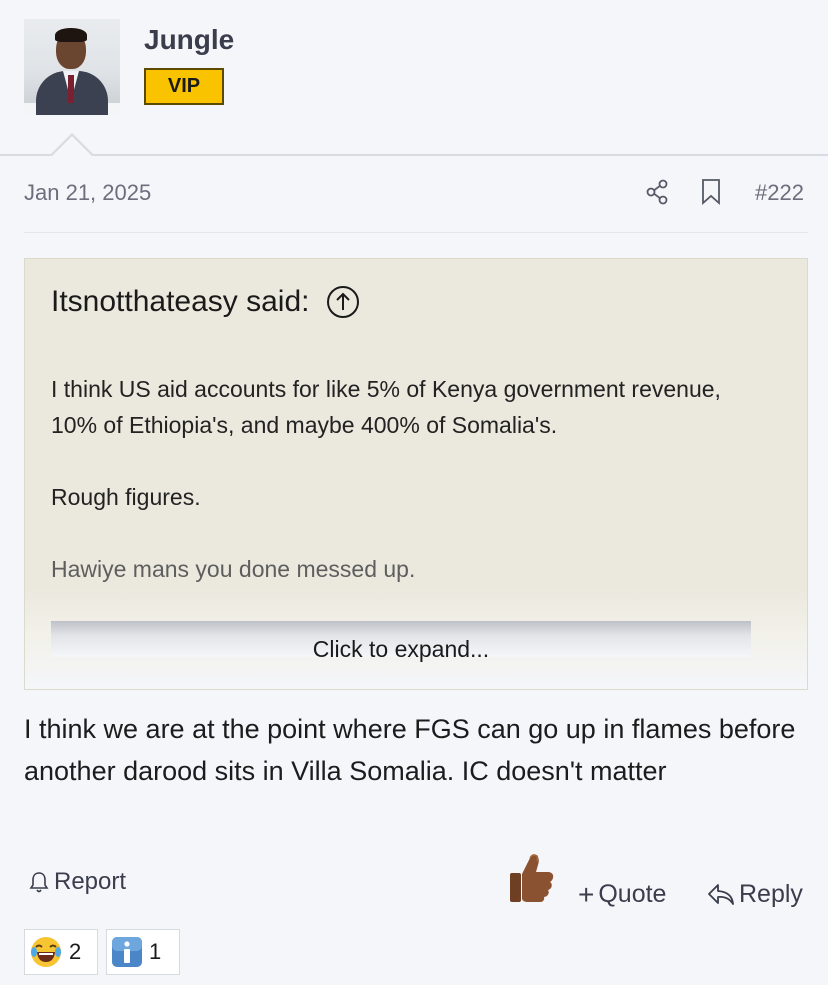 This screenshot has height=985, width=828. I want to click on vip-badge: VIP, so click(184, 86).